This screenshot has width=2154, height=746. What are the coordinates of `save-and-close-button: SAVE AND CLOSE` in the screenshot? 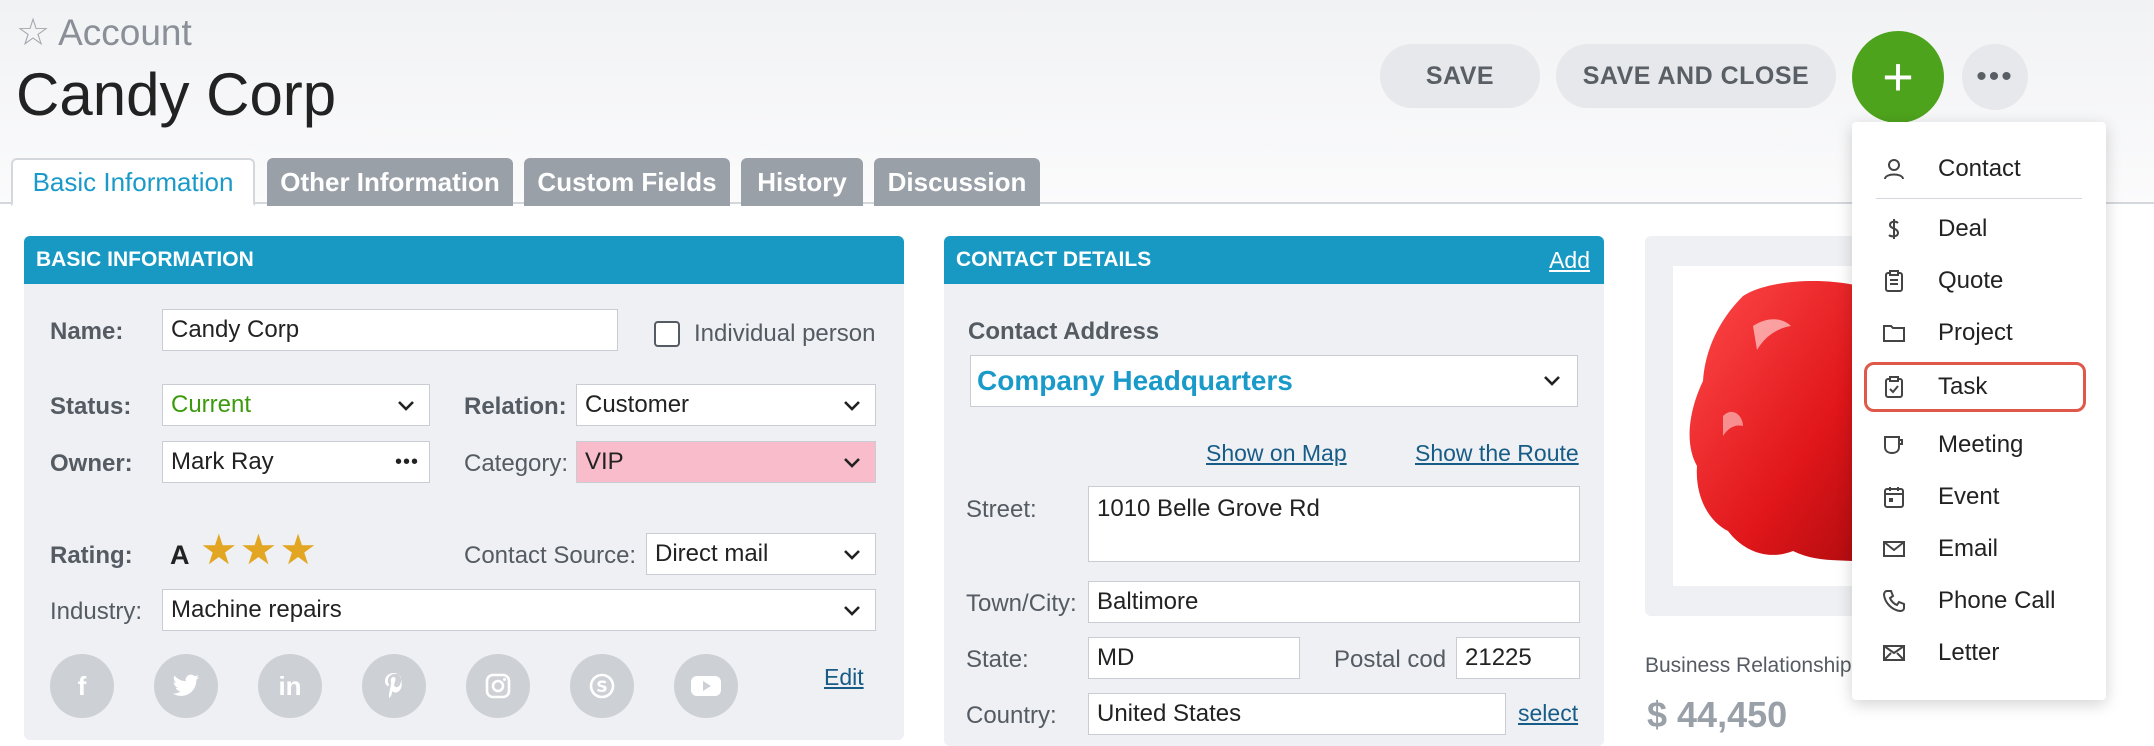 It's located at (1696, 76).